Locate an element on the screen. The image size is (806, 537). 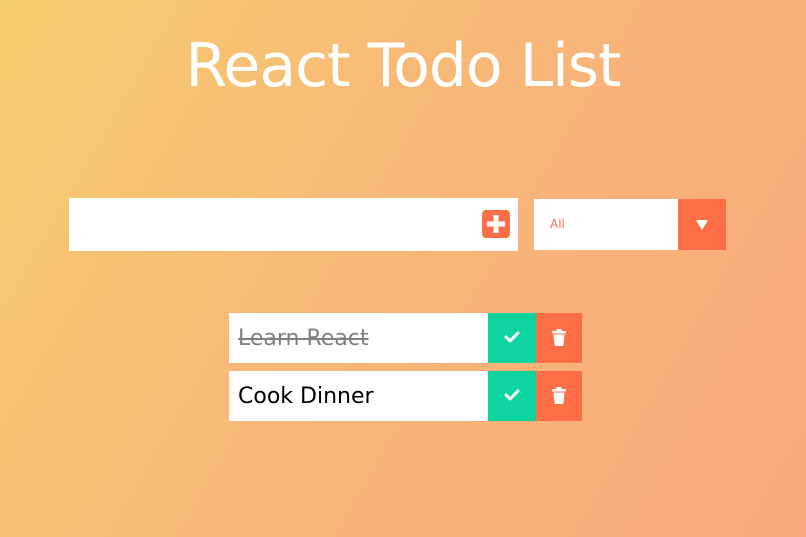
page-title: React Todo List is located at coordinates (403, 66).